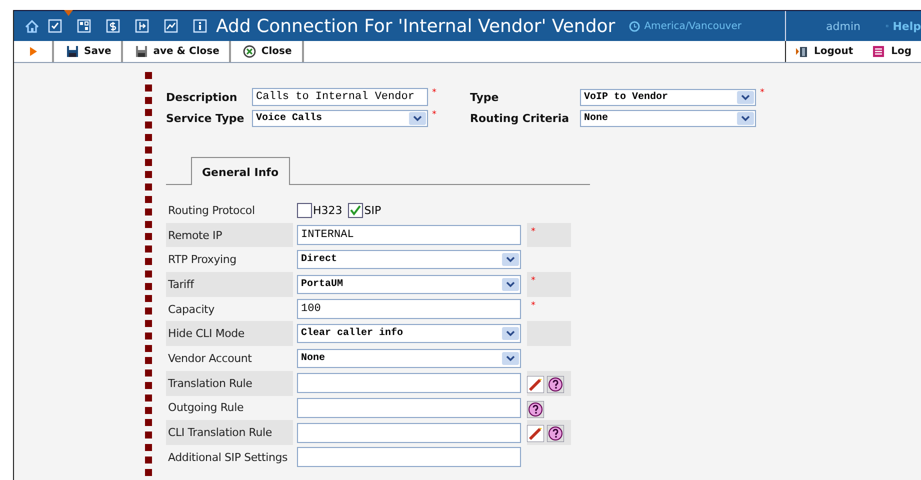 The width and height of the screenshot is (921, 480). Describe the element at coordinates (210, 358) in the screenshot. I see `field-label: Vendor Account` at that location.